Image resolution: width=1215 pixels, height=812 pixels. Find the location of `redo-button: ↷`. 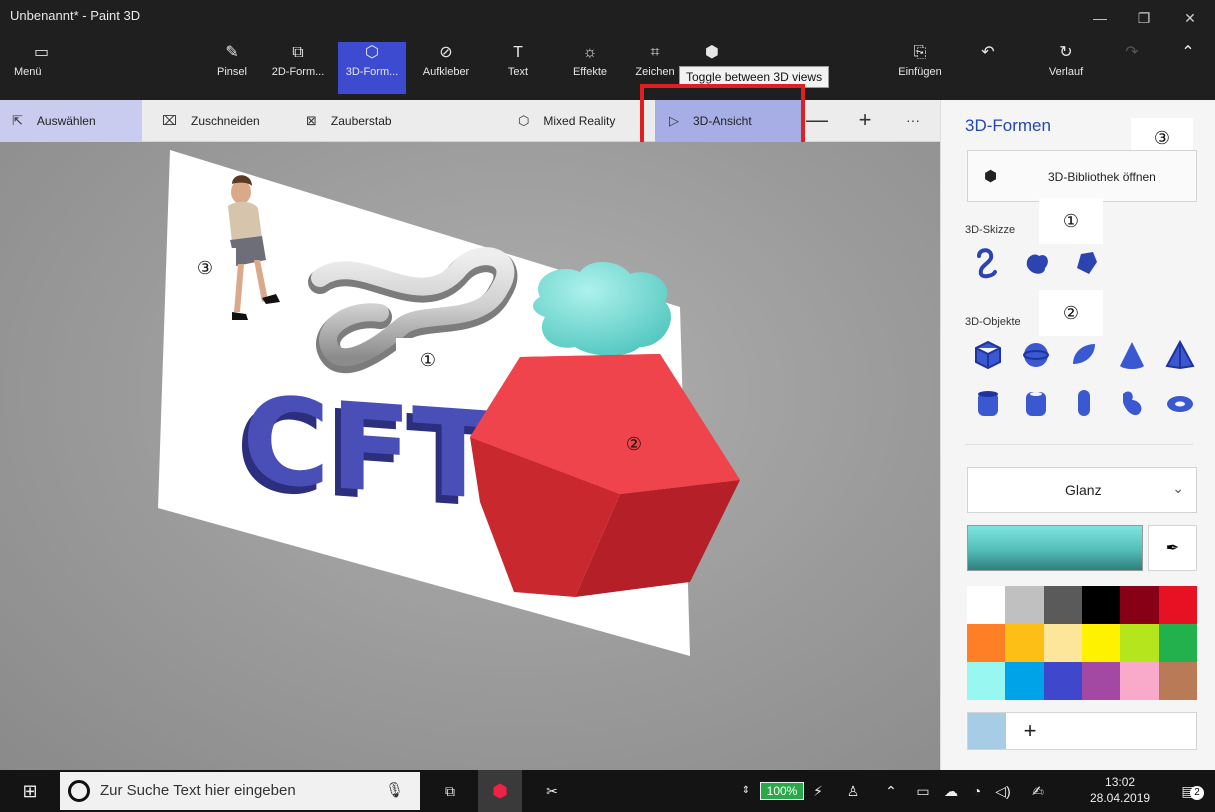

redo-button: ↷ is located at coordinates (1132, 68).